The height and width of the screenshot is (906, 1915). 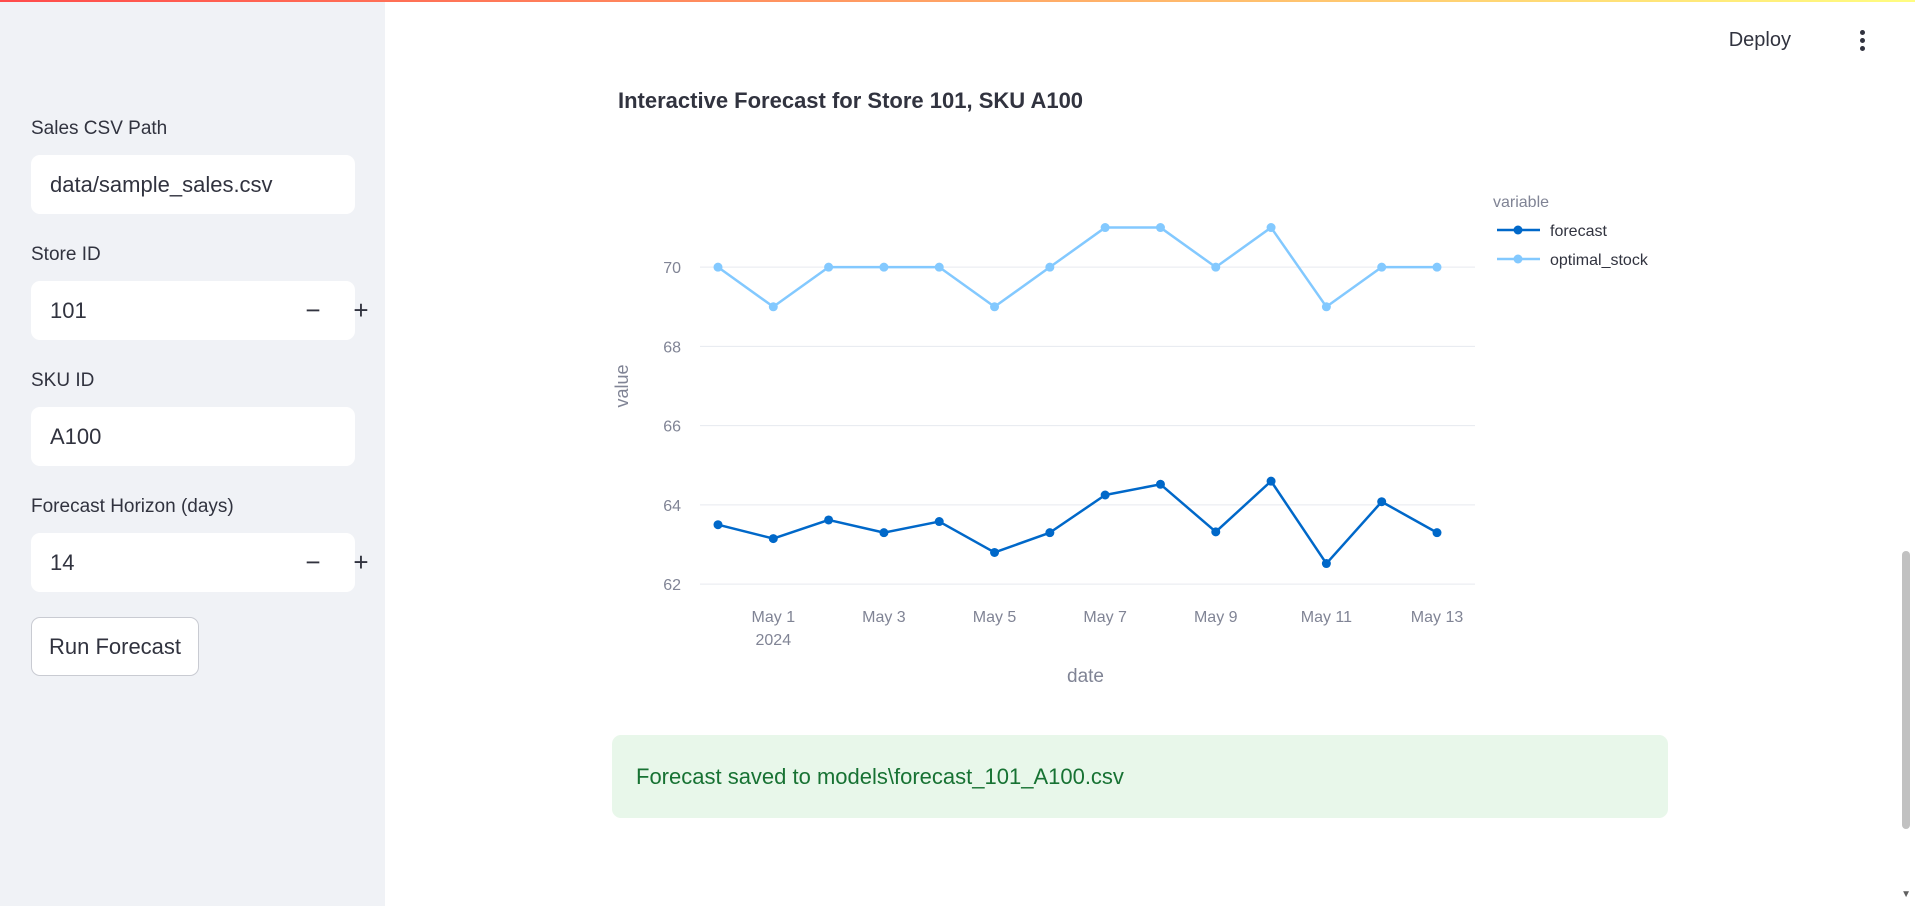 I want to click on store-id-increment-button: +, so click(x=361, y=310).